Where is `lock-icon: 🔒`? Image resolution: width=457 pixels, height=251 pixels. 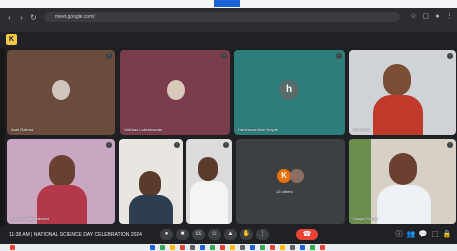
lock-icon: 🔒 is located at coordinates (447, 235).